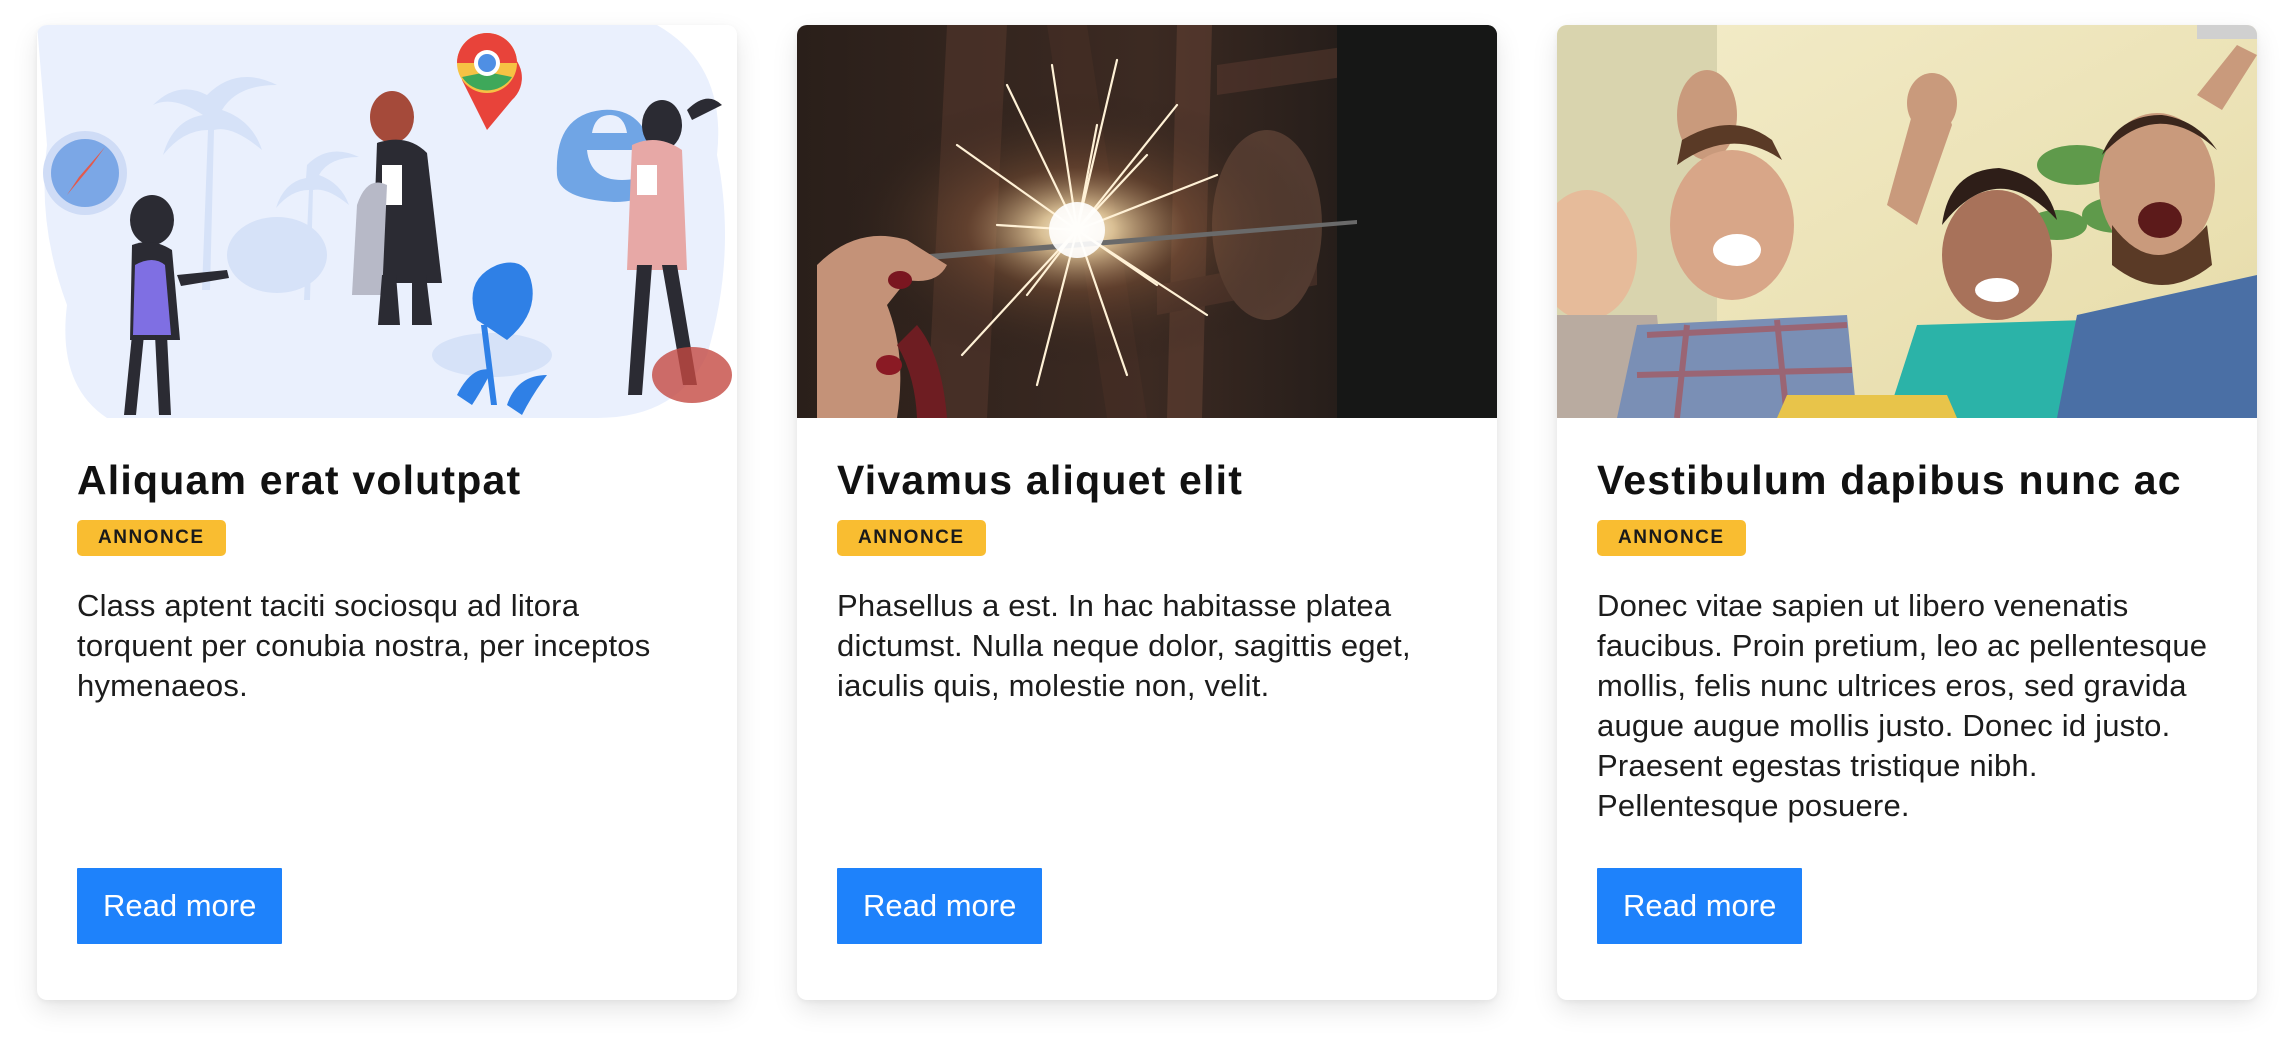 Image resolution: width=2288 pixels, height=1044 pixels. What do you see at coordinates (1040, 480) in the screenshot?
I see `card-title: Vivamus aliquet elit` at bounding box center [1040, 480].